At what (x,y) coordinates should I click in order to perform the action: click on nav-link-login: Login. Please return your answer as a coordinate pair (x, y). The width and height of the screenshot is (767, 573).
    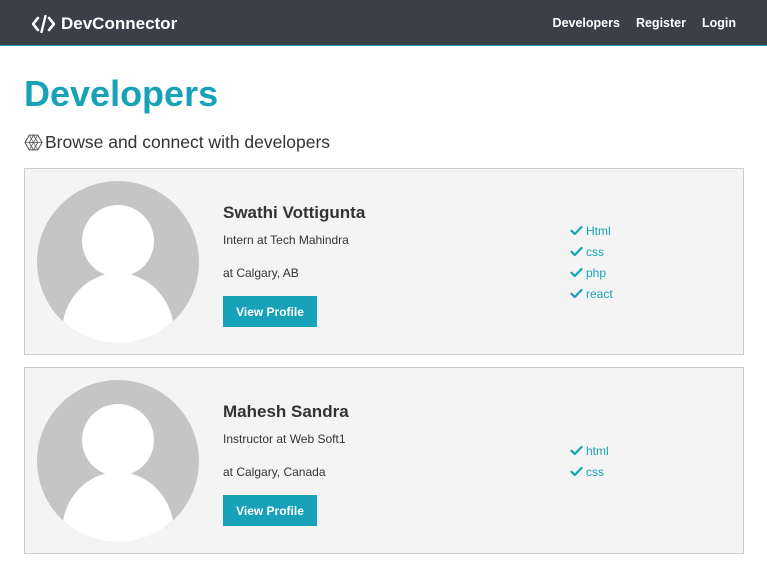
    Looking at the image, I should click on (719, 23).